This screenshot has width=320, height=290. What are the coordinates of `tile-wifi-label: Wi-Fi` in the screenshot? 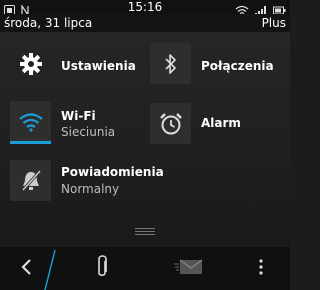 It's located at (78, 116).